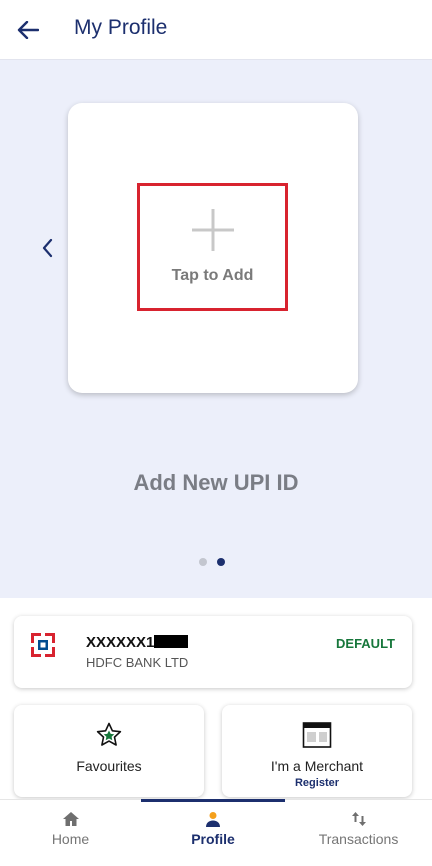 The image size is (432, 866). Describe the element at coordinates (109, 751) in the screenshot. I see `favourites-tile: Favourites` at that location.